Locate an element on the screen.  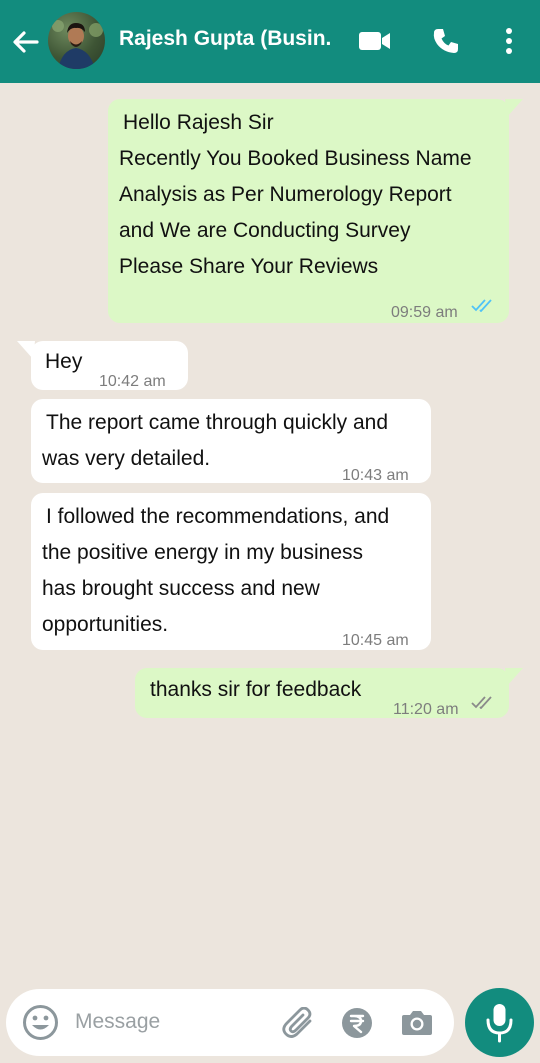
message-line: The report came through quickly and is located at coordinates (217, 422).